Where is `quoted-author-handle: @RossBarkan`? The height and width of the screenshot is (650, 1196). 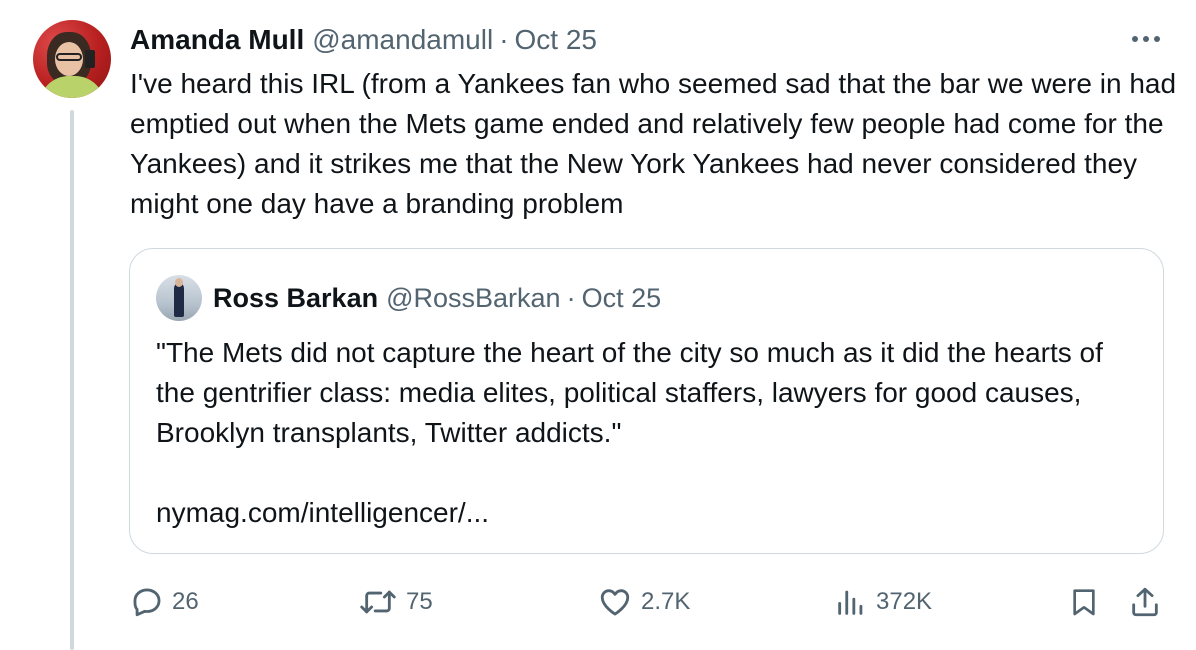 quoted-author-handle: @RossBarkan is located at coordinates (473, 297).